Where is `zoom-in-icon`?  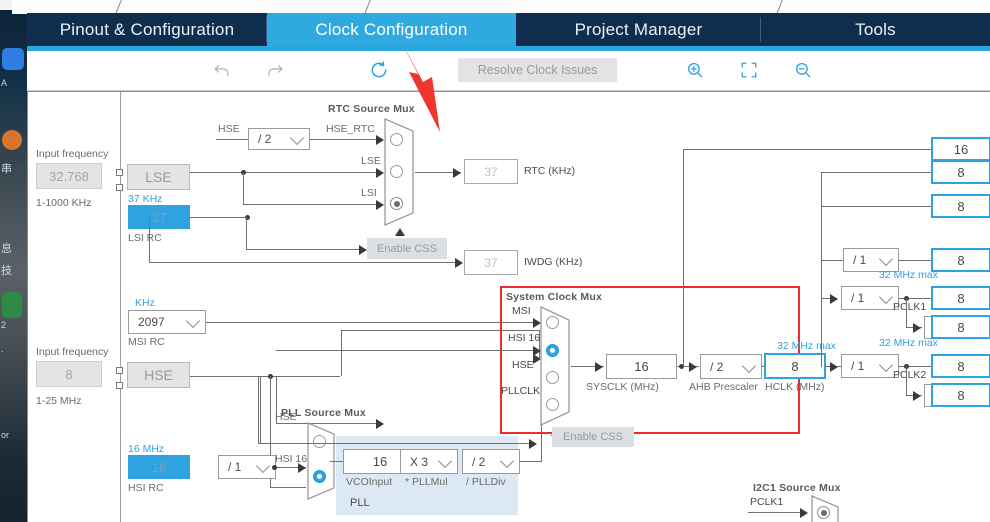
zoom-in-icon is located at coordinates (695, 70).